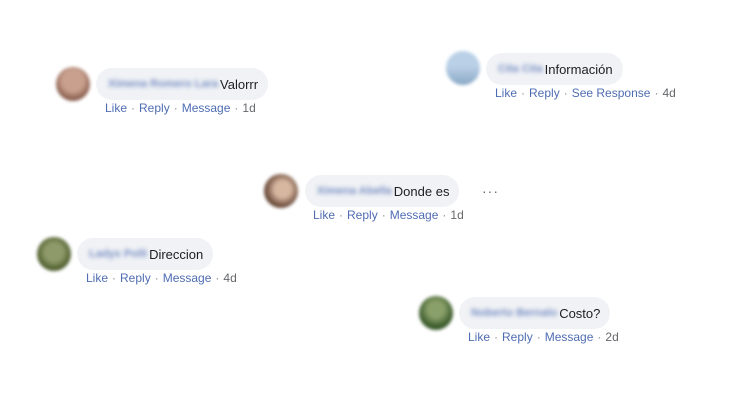  Describe the element at coordinates (354, 191) in the screenshot. I see `commenter-name: Ximena Abella` at that location.